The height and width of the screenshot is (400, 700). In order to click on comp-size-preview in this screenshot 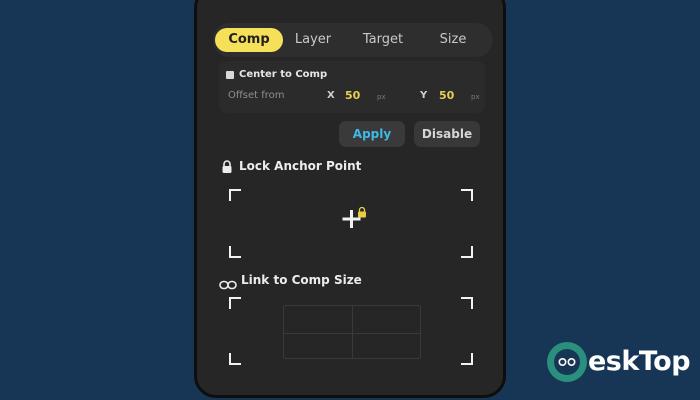, I will do `click(352, 332)`.